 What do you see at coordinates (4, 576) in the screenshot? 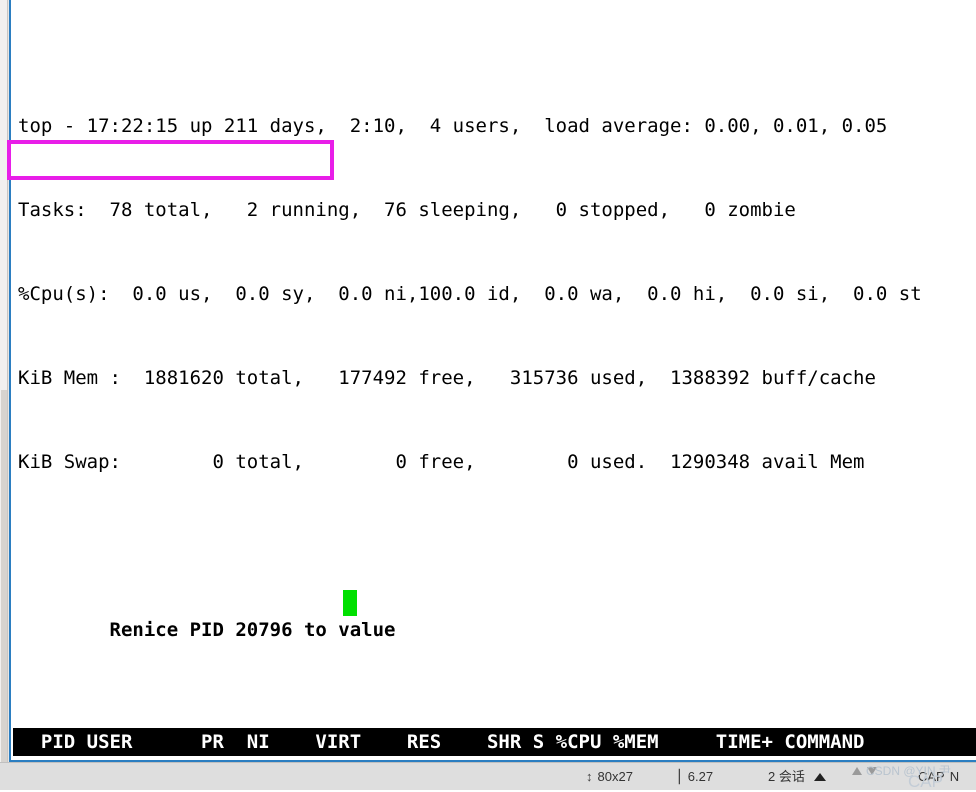
I see `left-scrollbar-track` at bounding box center [4, 576].